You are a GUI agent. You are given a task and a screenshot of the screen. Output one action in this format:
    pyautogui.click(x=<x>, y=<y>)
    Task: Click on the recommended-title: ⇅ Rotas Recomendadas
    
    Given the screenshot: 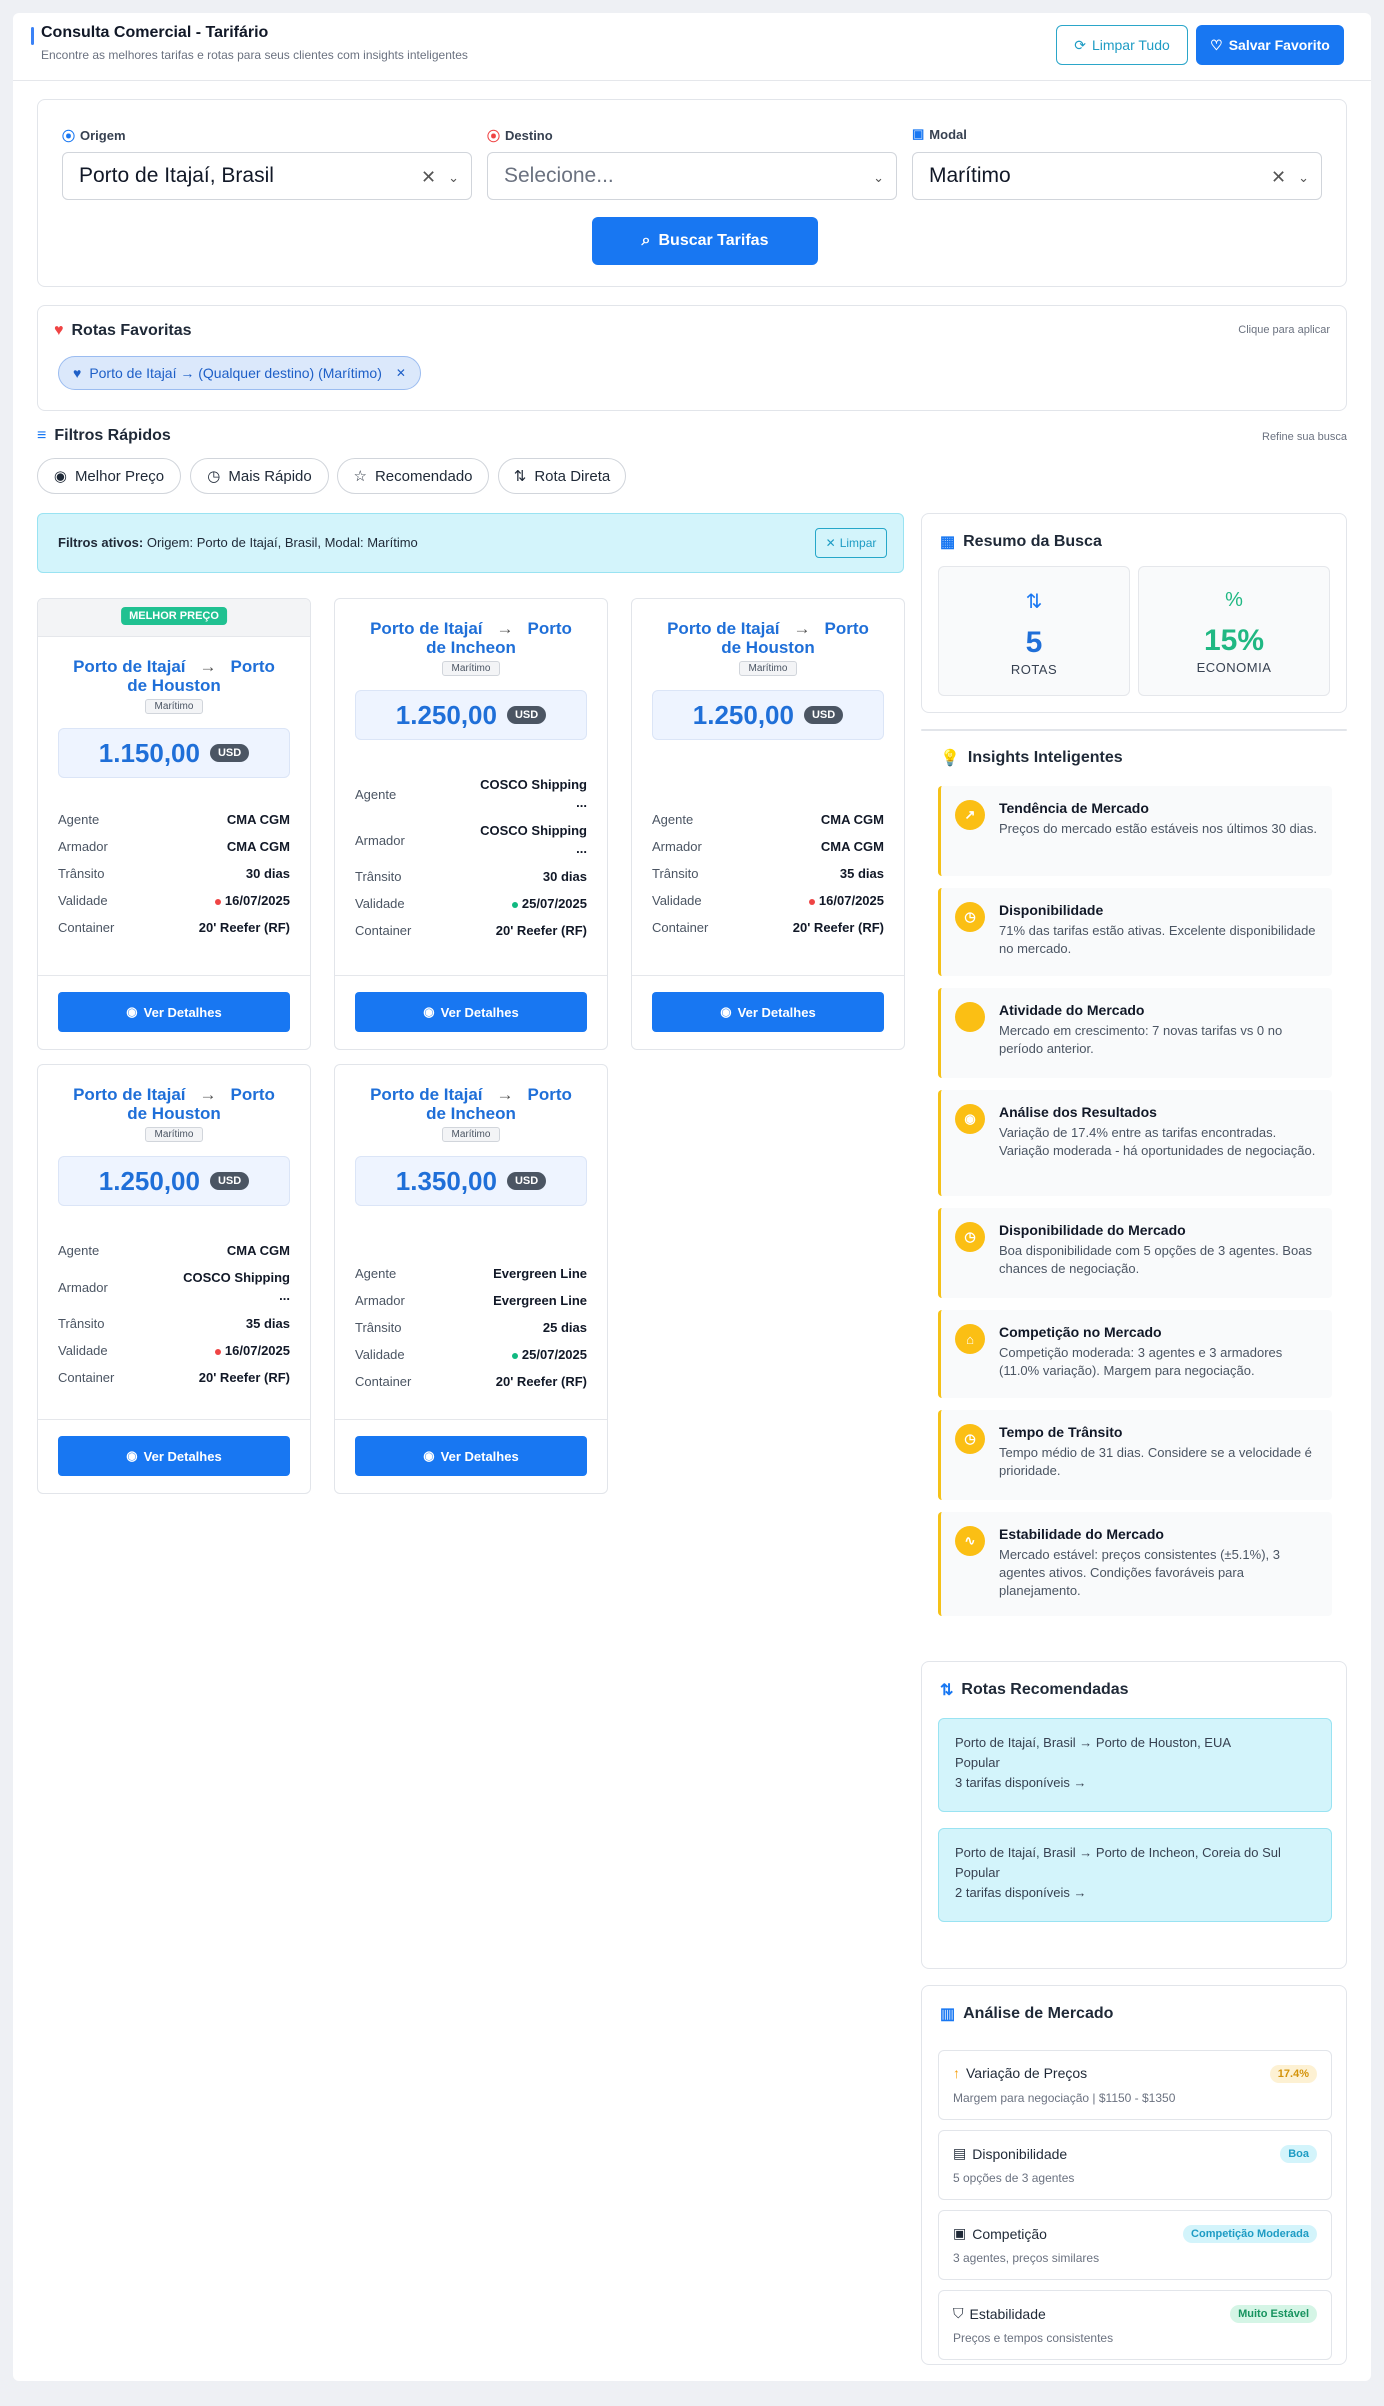 What is the action you would take?
    pyautogui.click(x=1034, y=1690)
    